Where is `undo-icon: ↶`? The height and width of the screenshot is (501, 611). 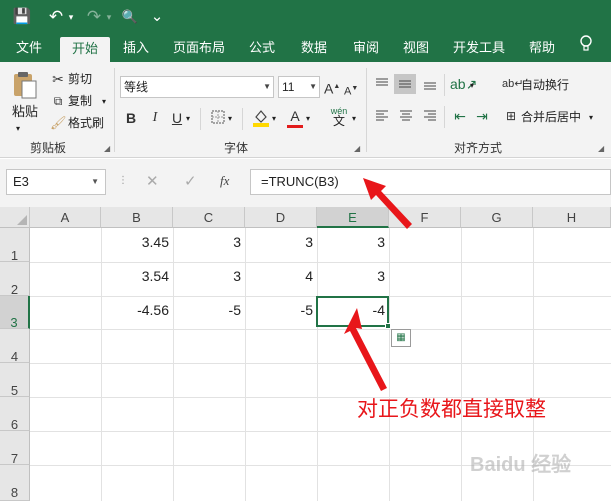
undo-icon: ↶ is located at coordinates (56, 17).